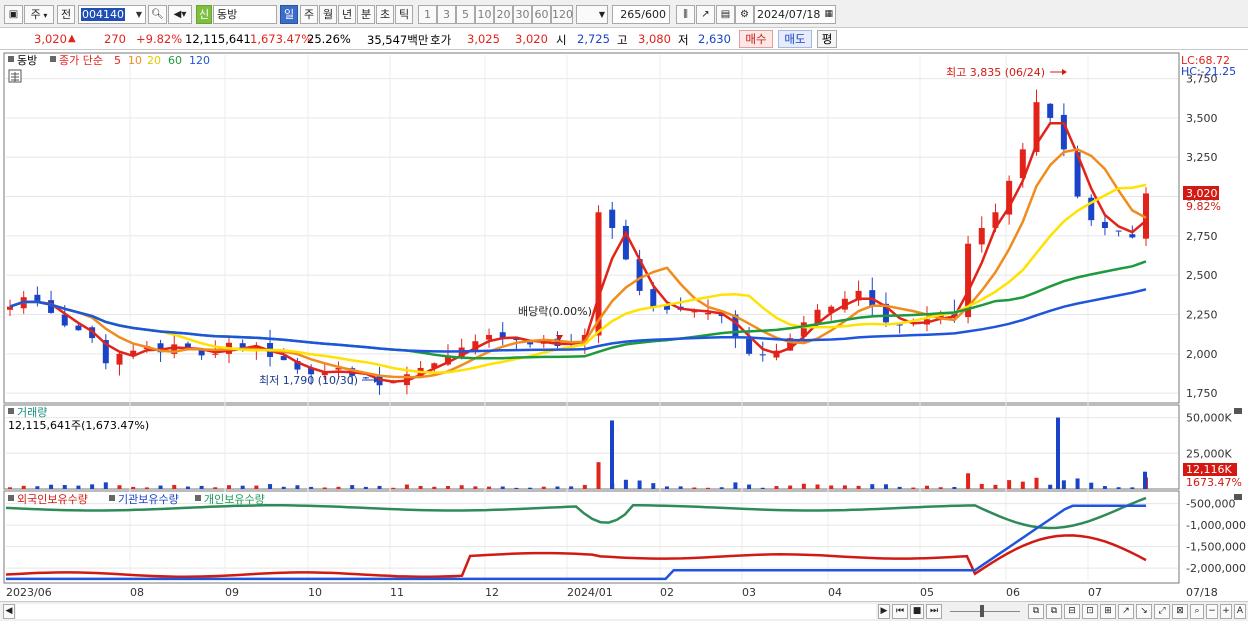  What do you see at coordinates (1144, 611) in the screenshot?
I see `tool-icon: ↘` at bounding box center [1144, 611].